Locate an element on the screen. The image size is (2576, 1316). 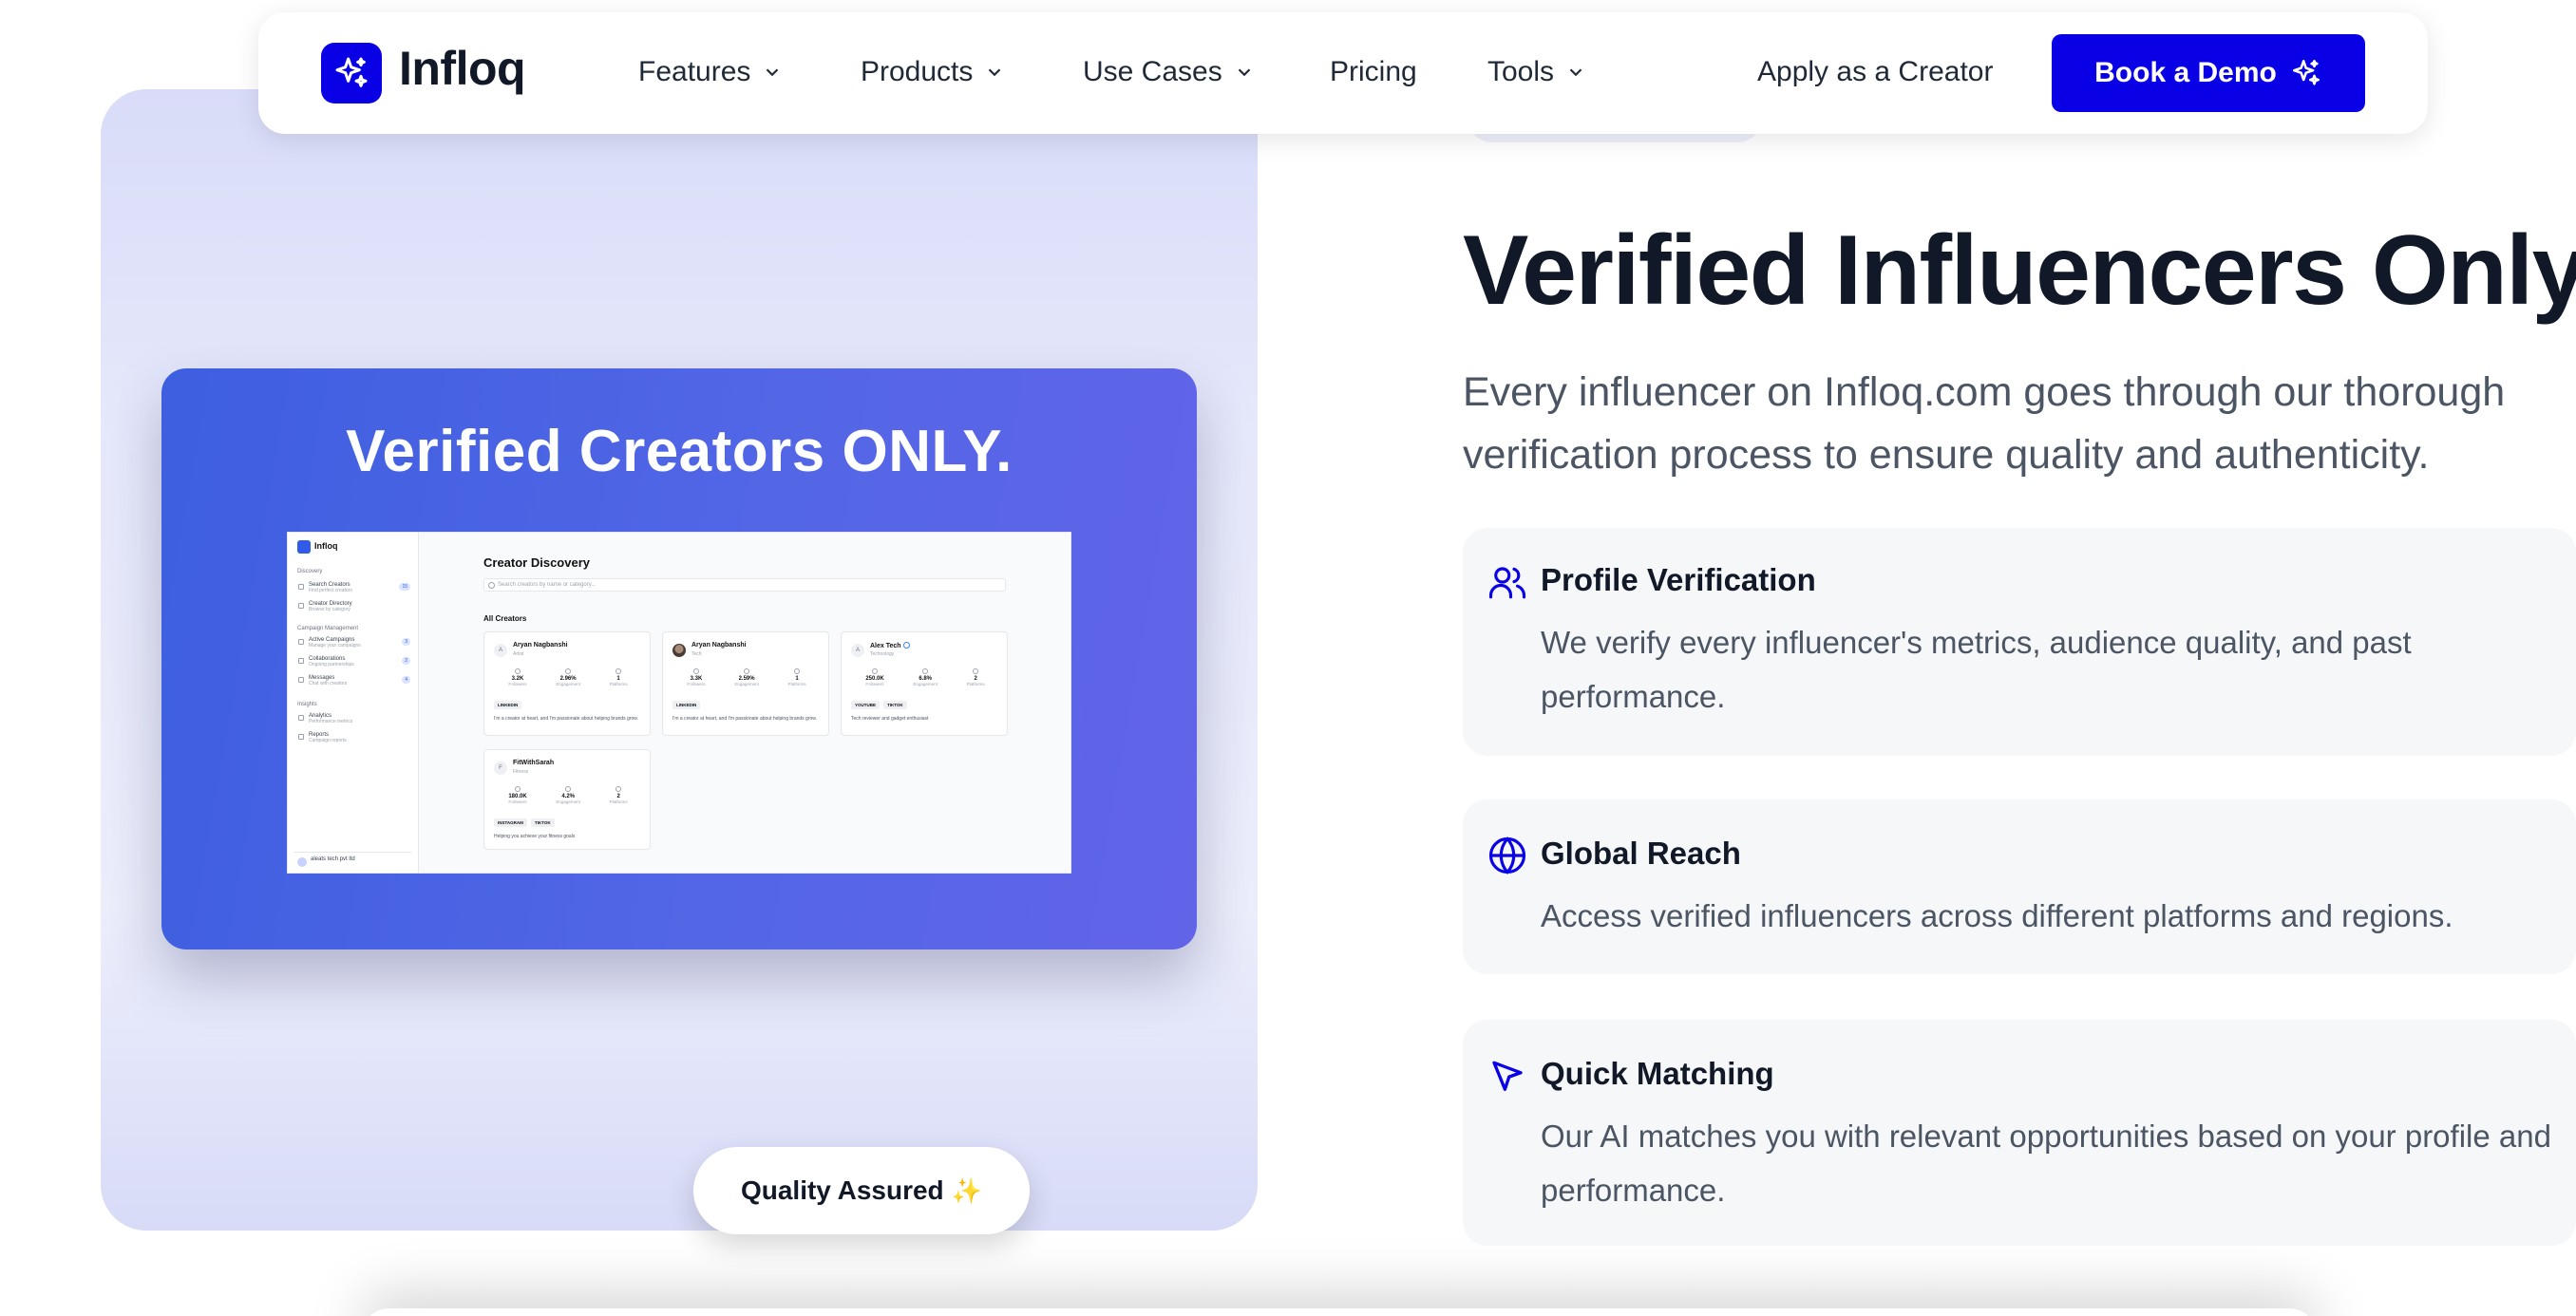
creator-name: Alex Tech is located at coordinates (890, 645).